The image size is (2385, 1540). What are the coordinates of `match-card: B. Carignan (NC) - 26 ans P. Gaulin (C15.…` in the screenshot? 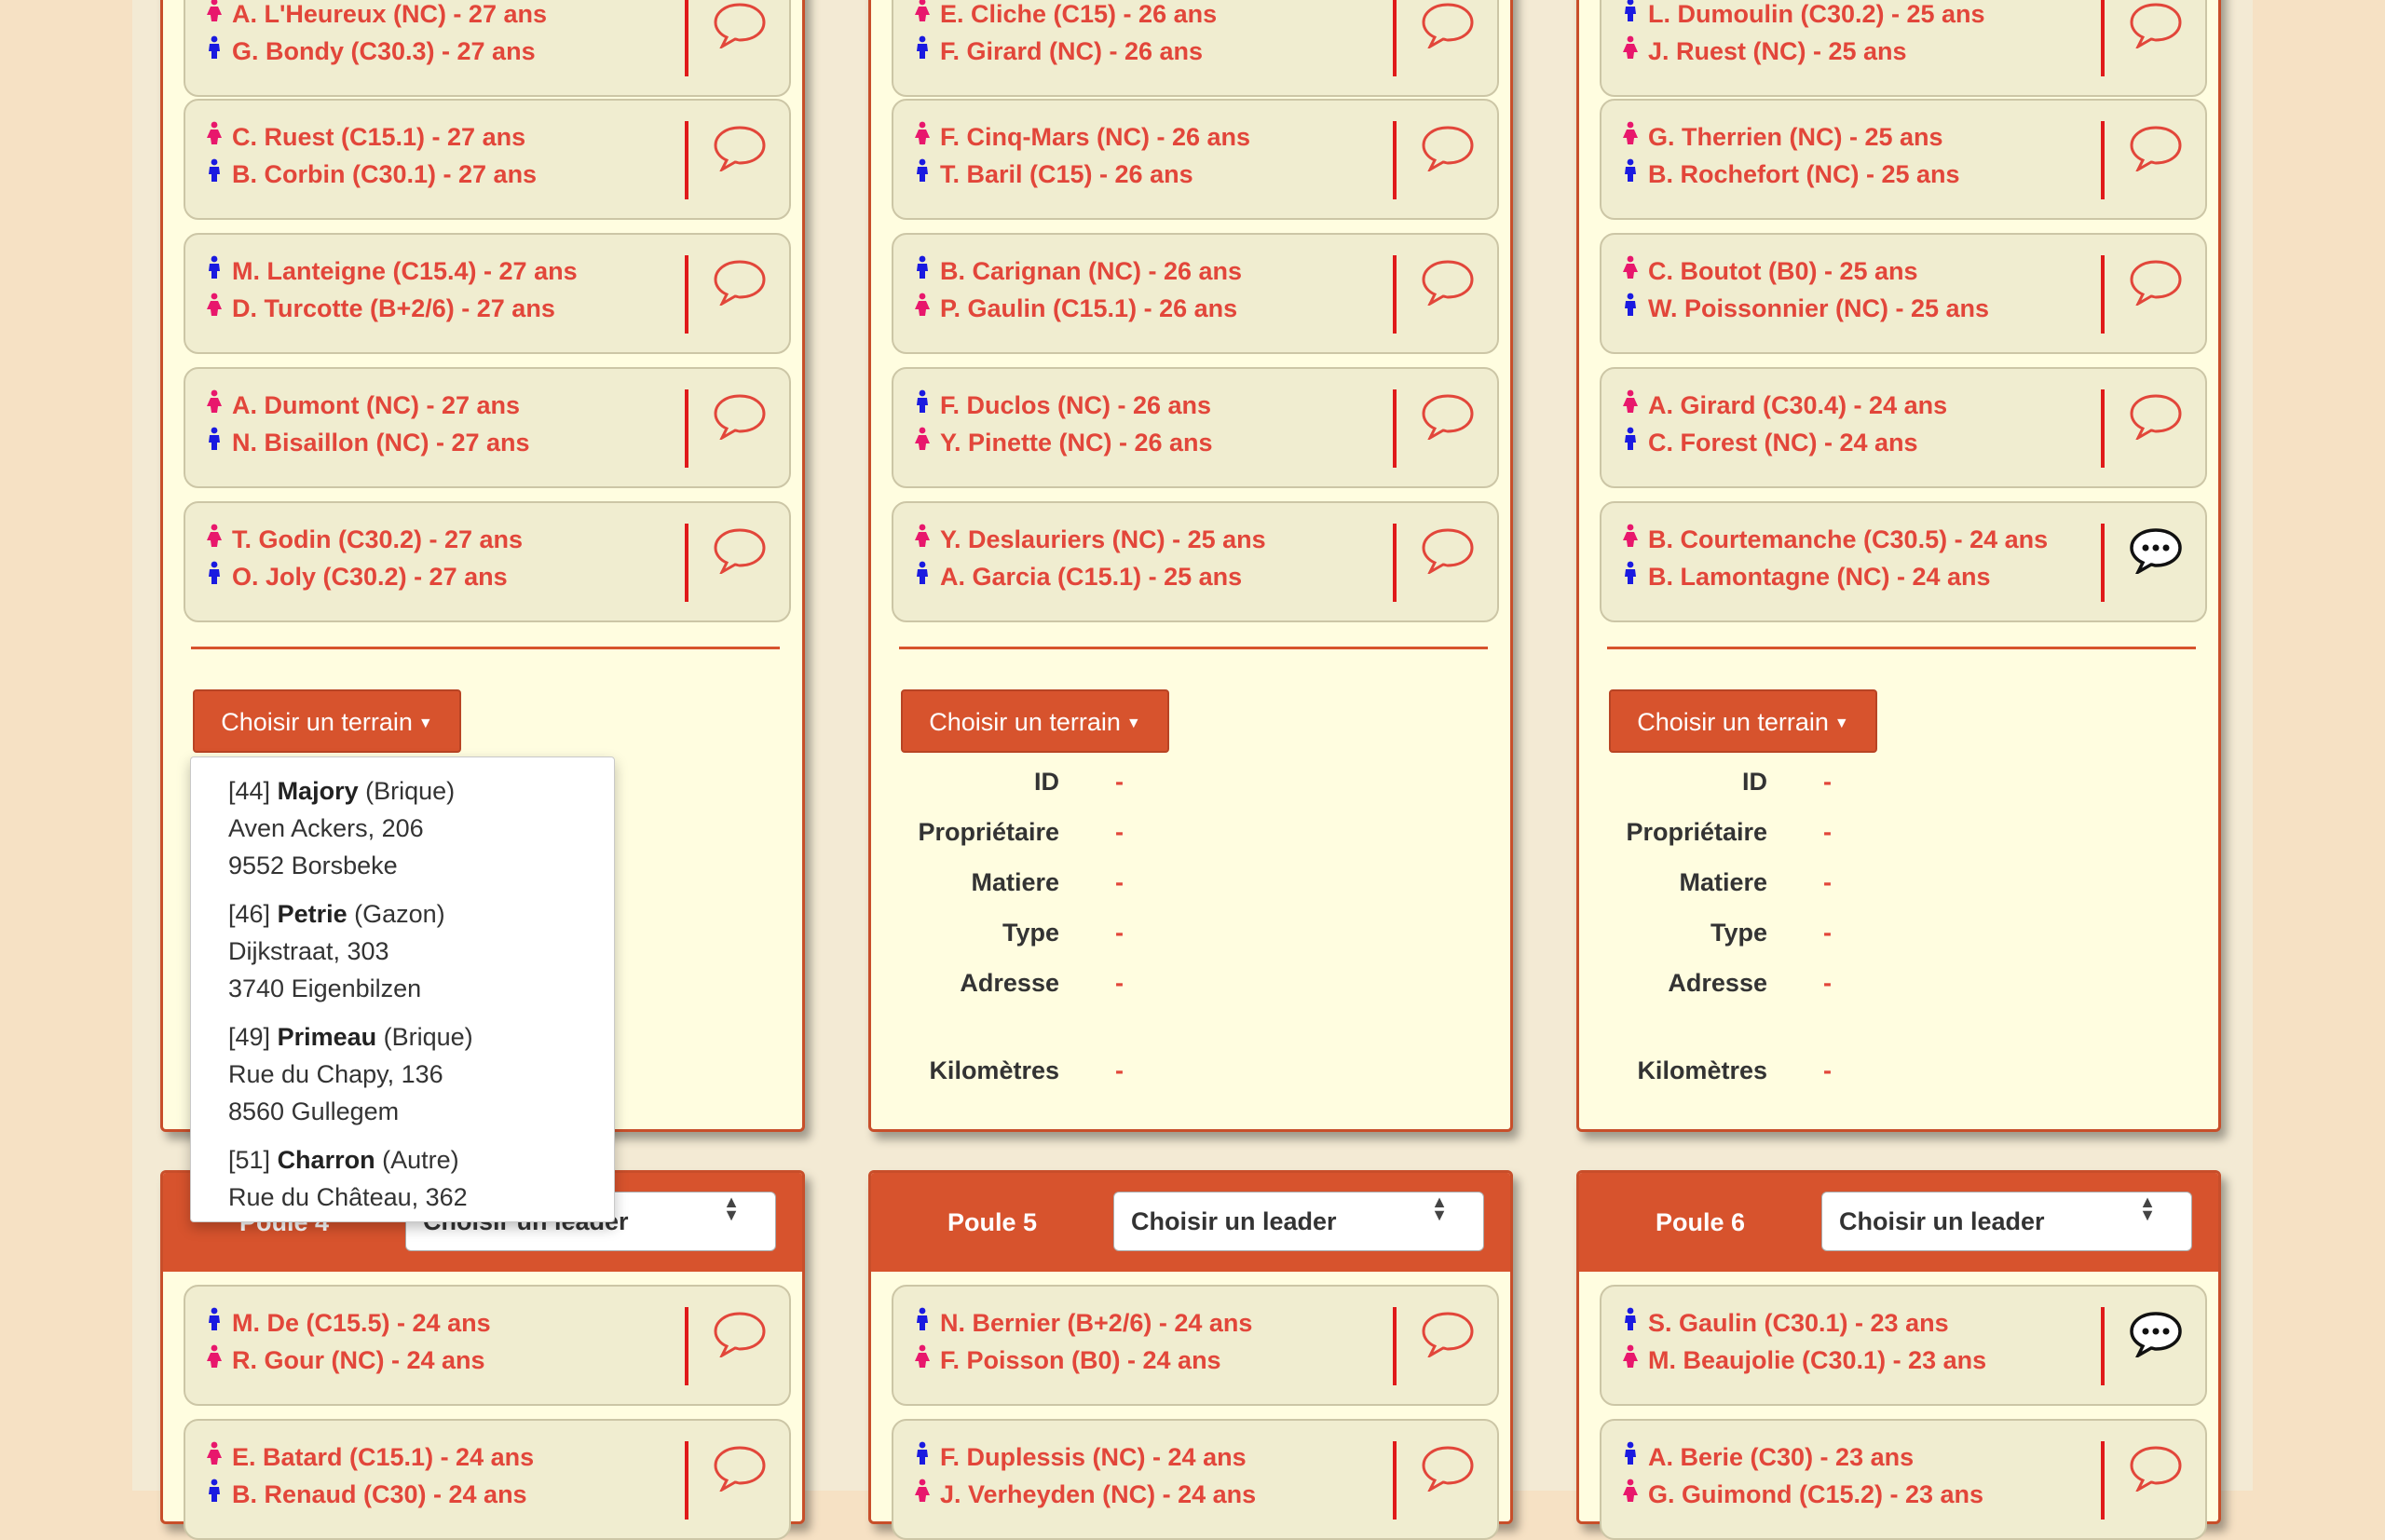 It's located at (1195, 293).